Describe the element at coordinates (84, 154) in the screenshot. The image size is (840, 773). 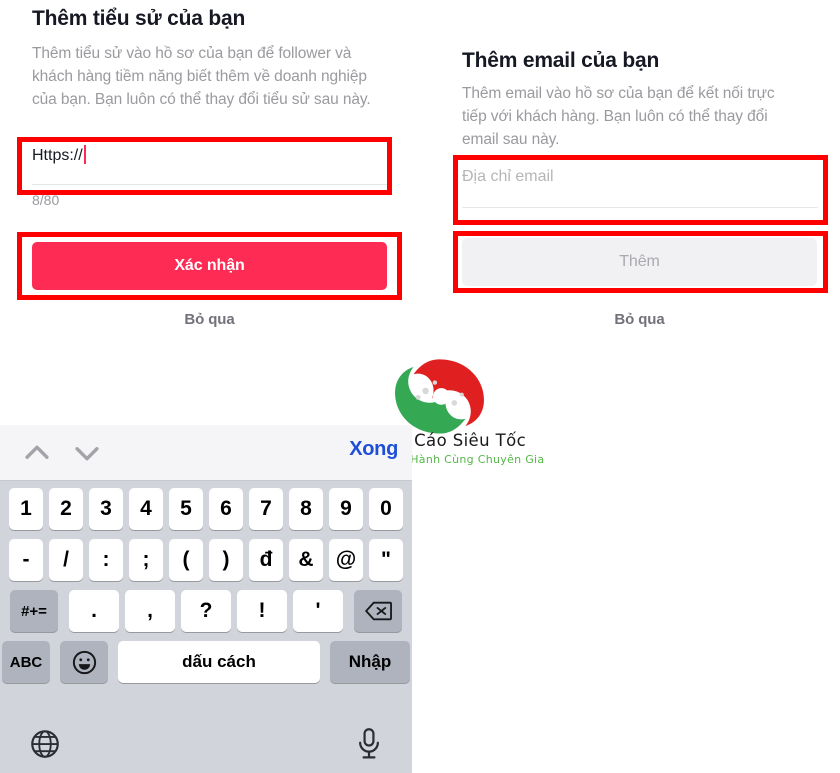
I see `text-caret` at that location.